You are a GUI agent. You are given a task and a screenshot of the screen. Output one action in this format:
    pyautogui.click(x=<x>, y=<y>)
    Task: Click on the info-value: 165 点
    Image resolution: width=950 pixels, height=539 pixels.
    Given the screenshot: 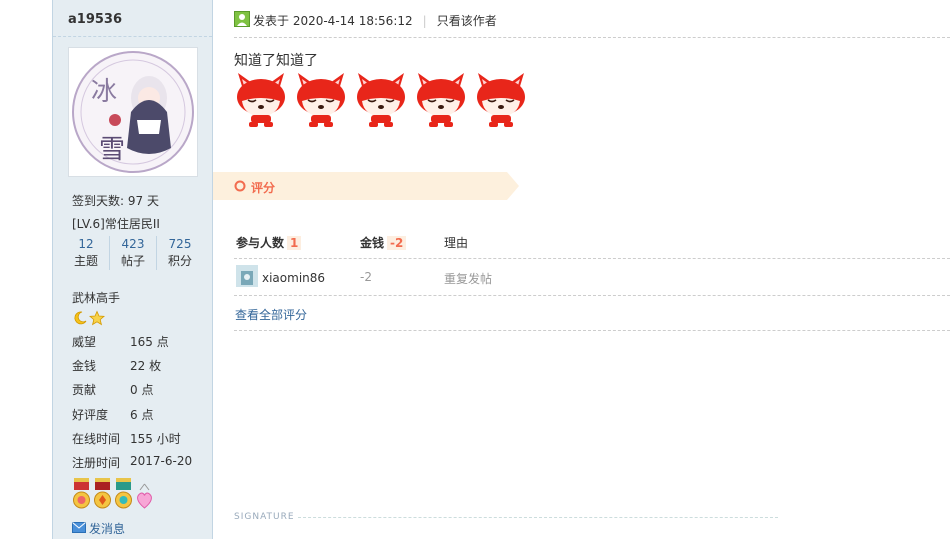 What is the action you would take?
    pyautogui.click(x=149, y=342)
    